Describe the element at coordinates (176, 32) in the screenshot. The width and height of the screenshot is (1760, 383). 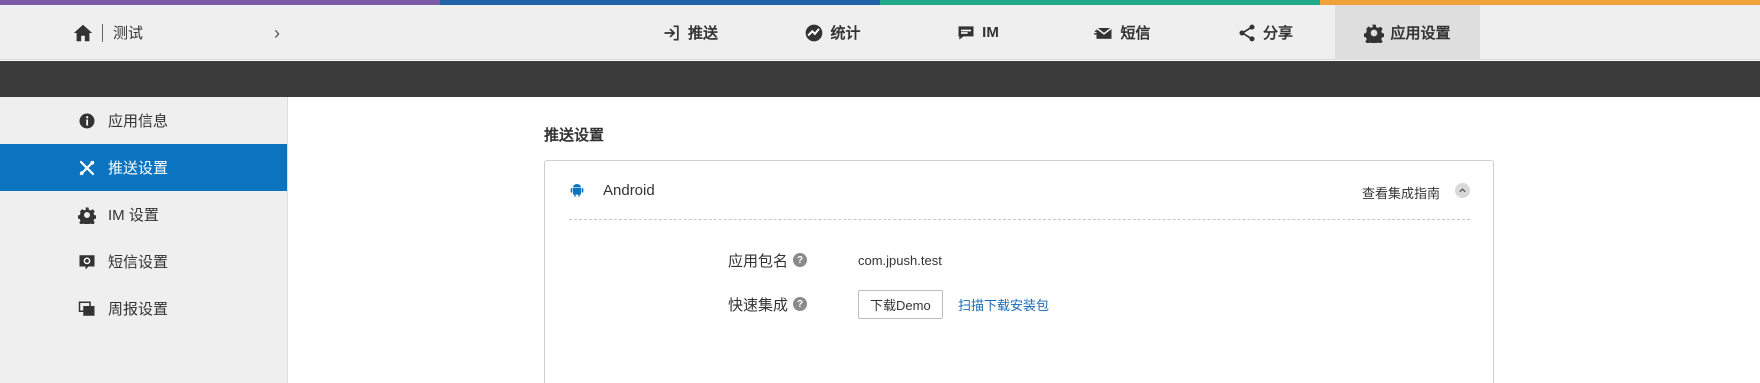
I see `app-switcher: 测试 ›` at that location.